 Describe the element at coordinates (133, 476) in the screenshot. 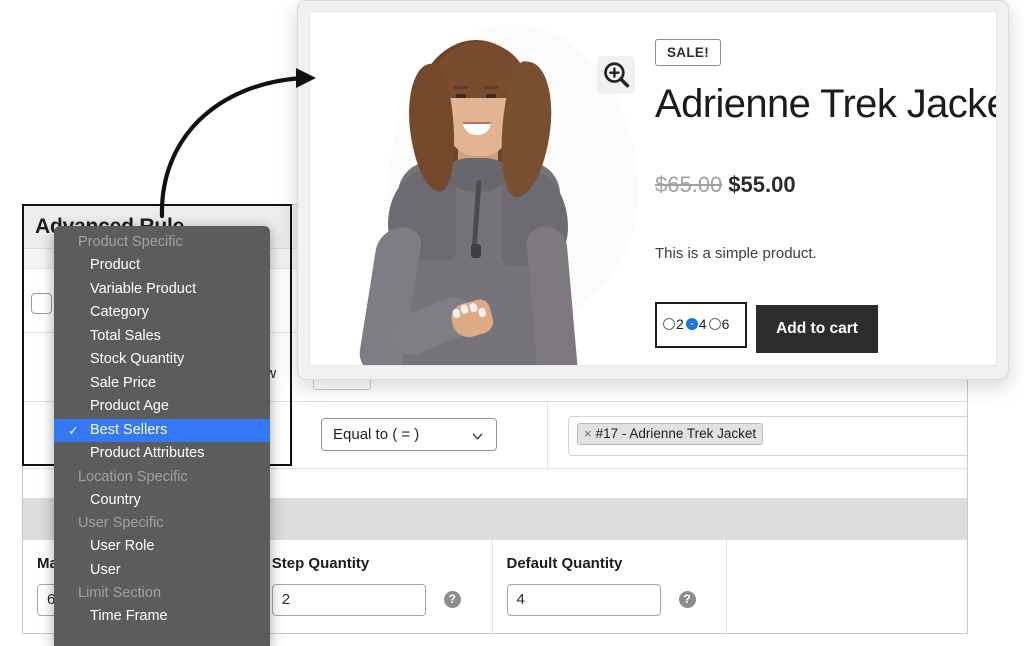

I see `dropdown-group-label: Location Specific` at that location.